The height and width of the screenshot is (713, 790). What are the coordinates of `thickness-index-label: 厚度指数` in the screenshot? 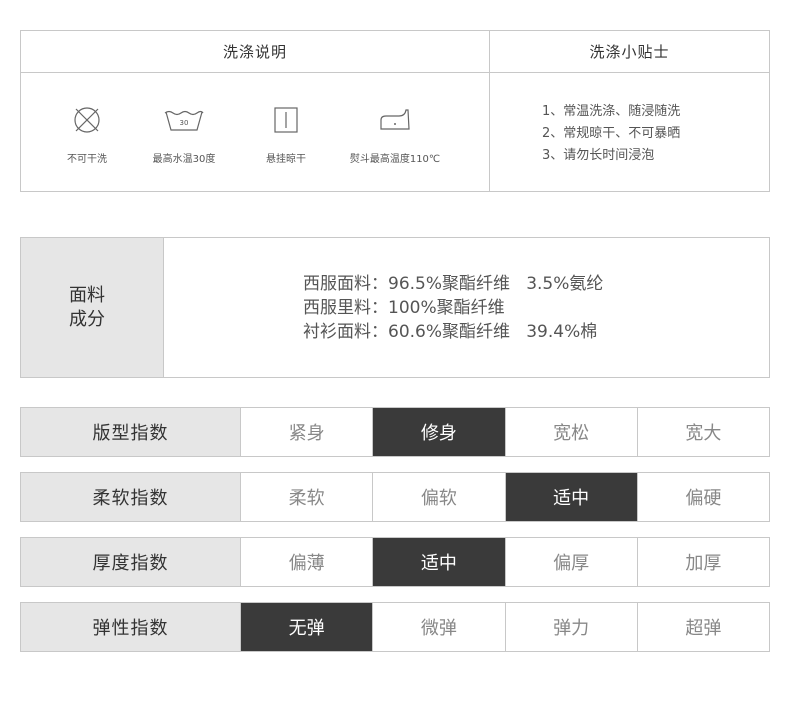 It's located at (130, 562).